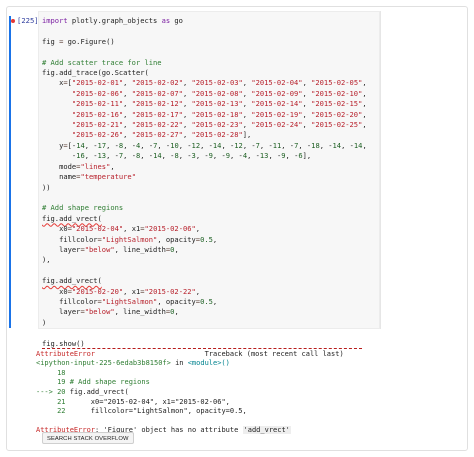 This screenshot has height=457, width=474. I want to click on active-cell-indicator, so click(10, 172).